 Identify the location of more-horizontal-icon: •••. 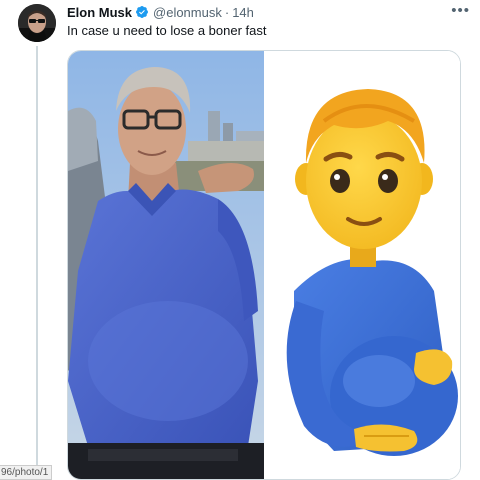
(460, 10).